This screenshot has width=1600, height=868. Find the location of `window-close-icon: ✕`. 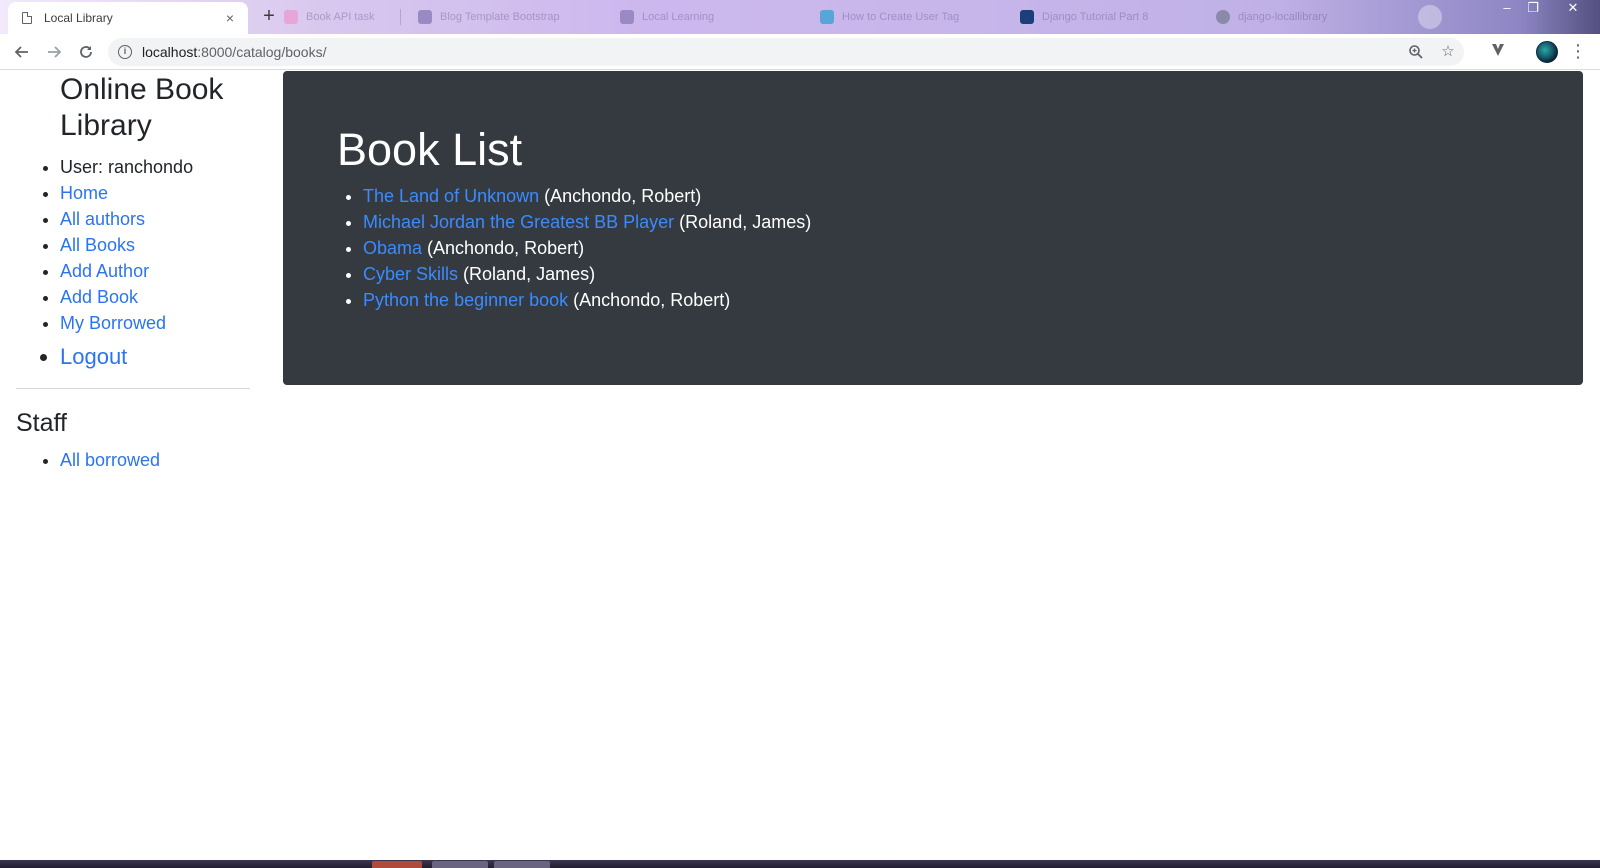

window-close-icon: ✕ is located at coordinates (1573, 9).